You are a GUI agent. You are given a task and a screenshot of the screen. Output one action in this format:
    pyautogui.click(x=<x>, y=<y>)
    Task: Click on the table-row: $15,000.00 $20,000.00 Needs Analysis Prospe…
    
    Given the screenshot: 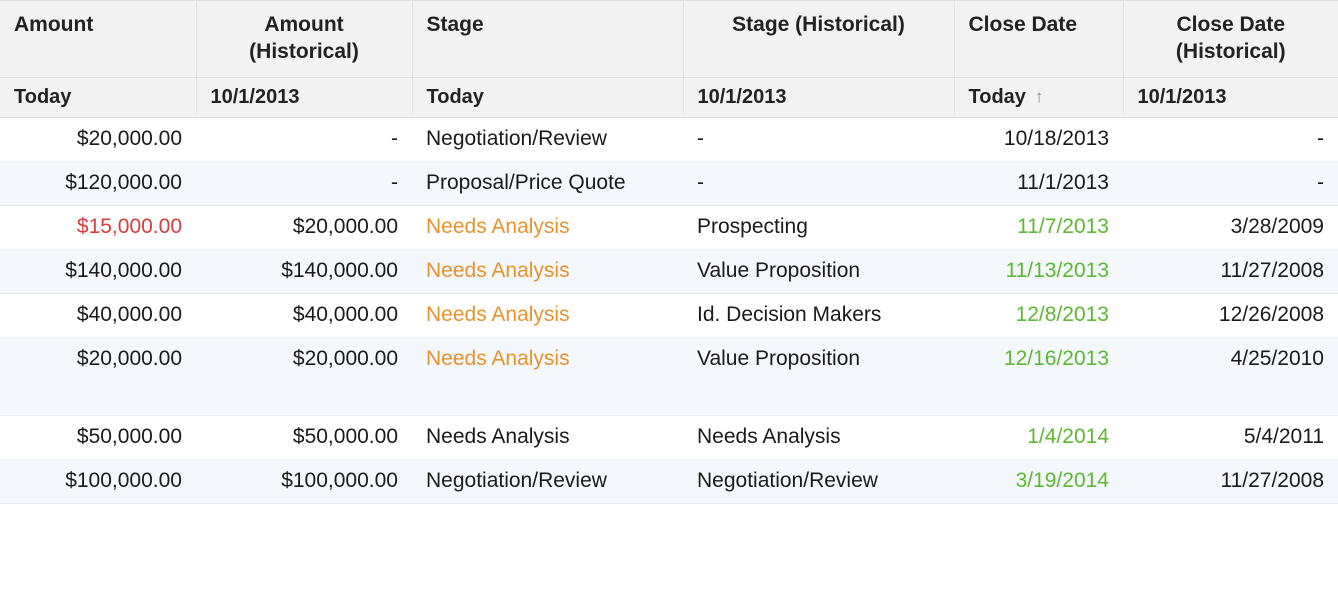 What is the action you would take?
    pyautogui.click(x=669, y=227)
    